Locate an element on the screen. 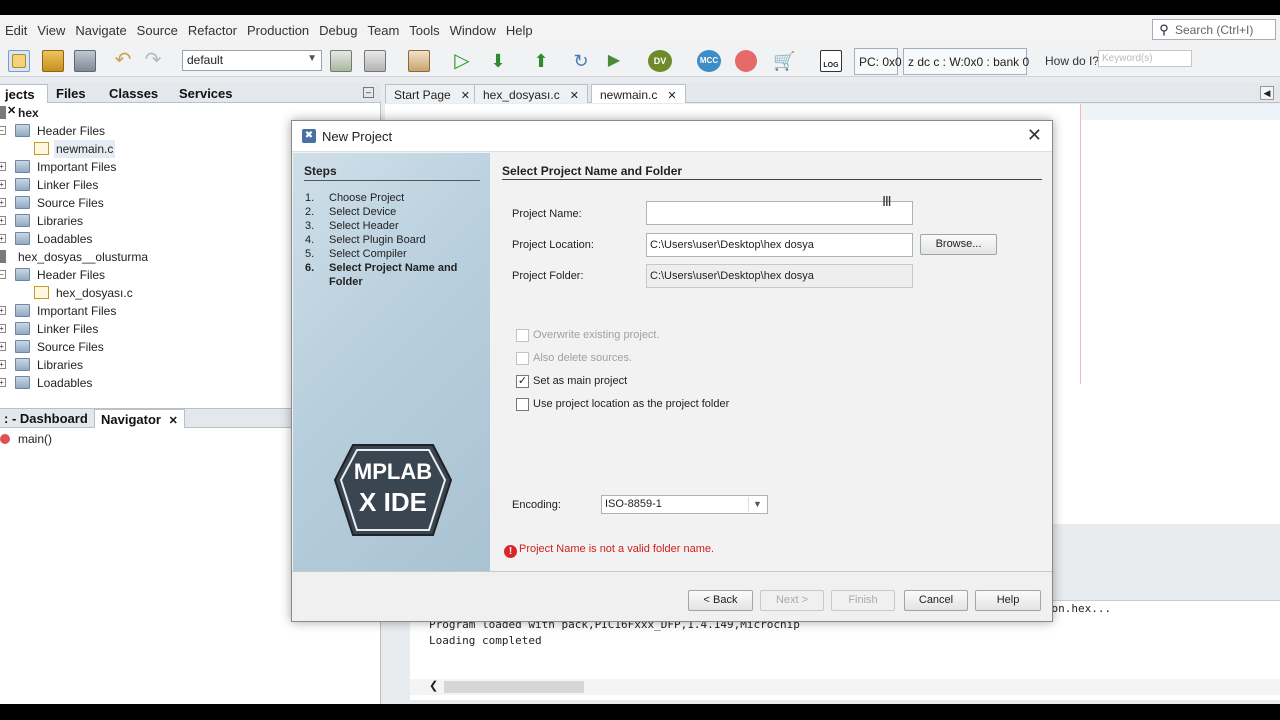 The width and height of the screenshot is (1280, 720). reset-icon: ↻ is located at coordinates (581, 61).